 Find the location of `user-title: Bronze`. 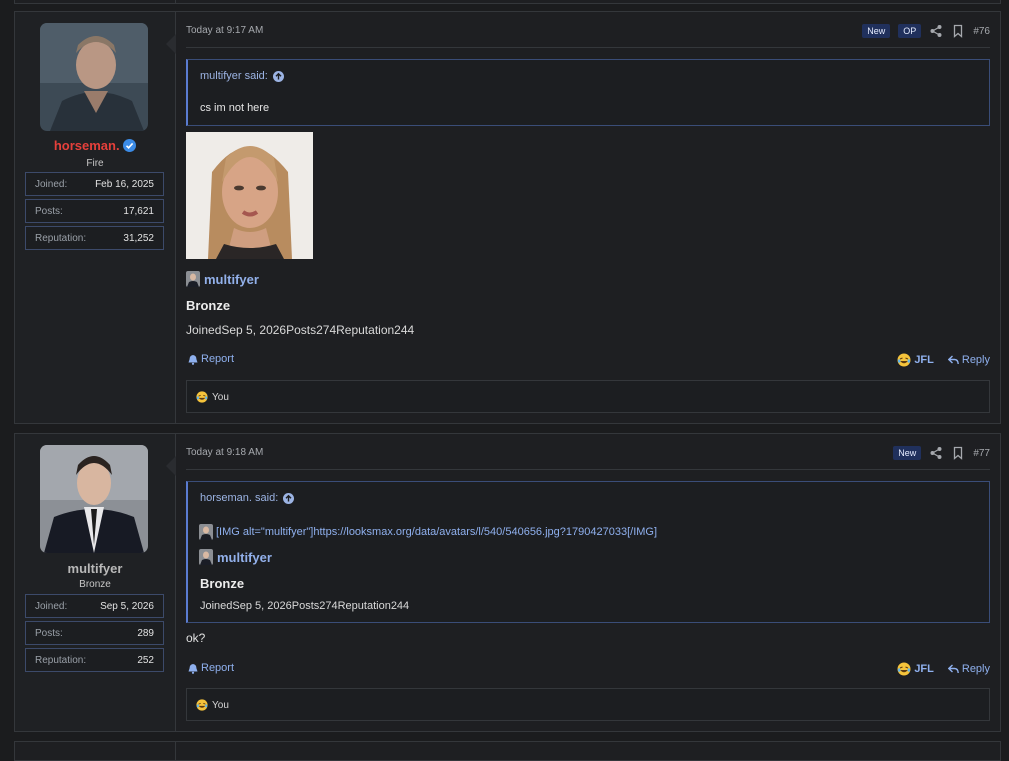

user-title: Bronze is located at coordinates (95, 584).